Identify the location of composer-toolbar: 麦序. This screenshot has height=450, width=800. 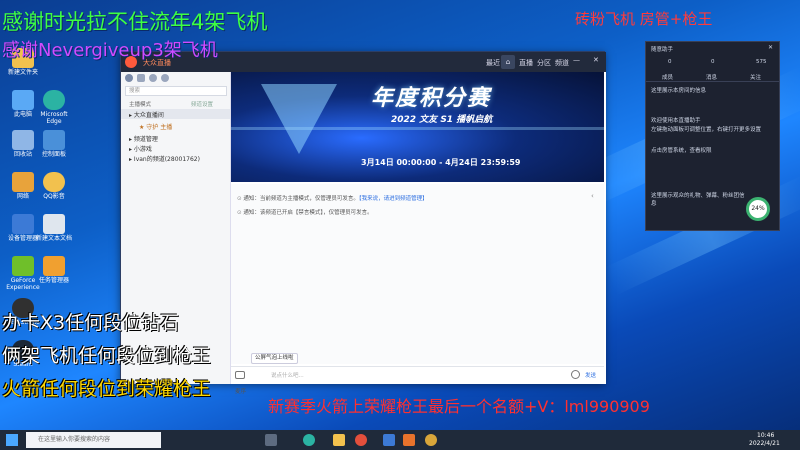
(240, 391).